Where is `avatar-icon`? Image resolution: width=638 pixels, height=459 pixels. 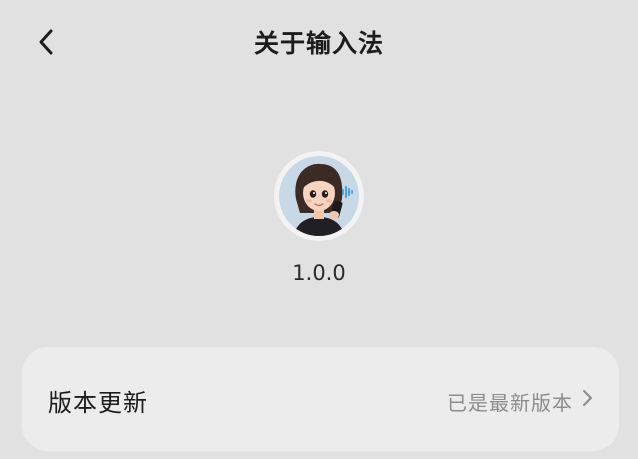
avatar-icon is located at coordinates (319, 196).